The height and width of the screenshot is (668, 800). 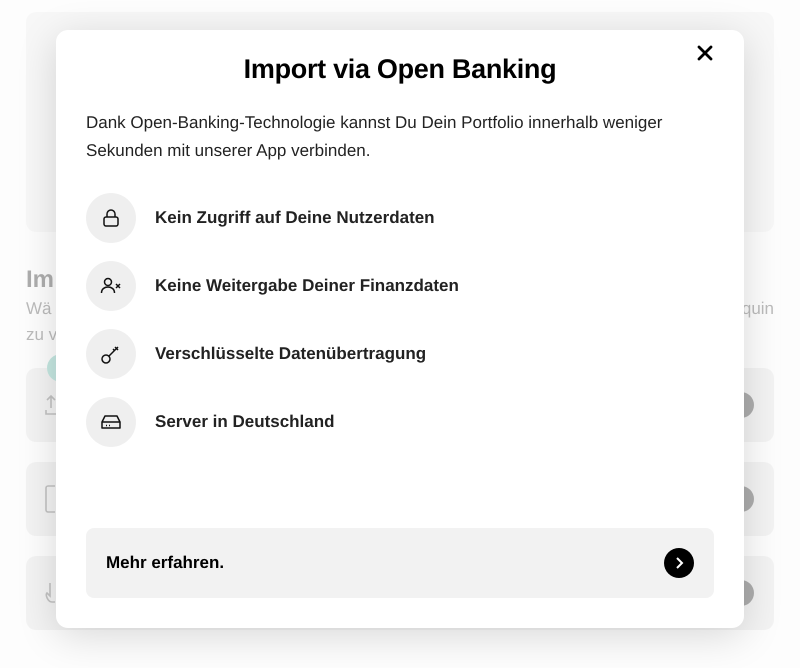 What do you see at coordinates (290, 354) in the screenshot?
I see `feature-label: Verschlüsselte Datenübertragung` at bounding box center [290, 354].